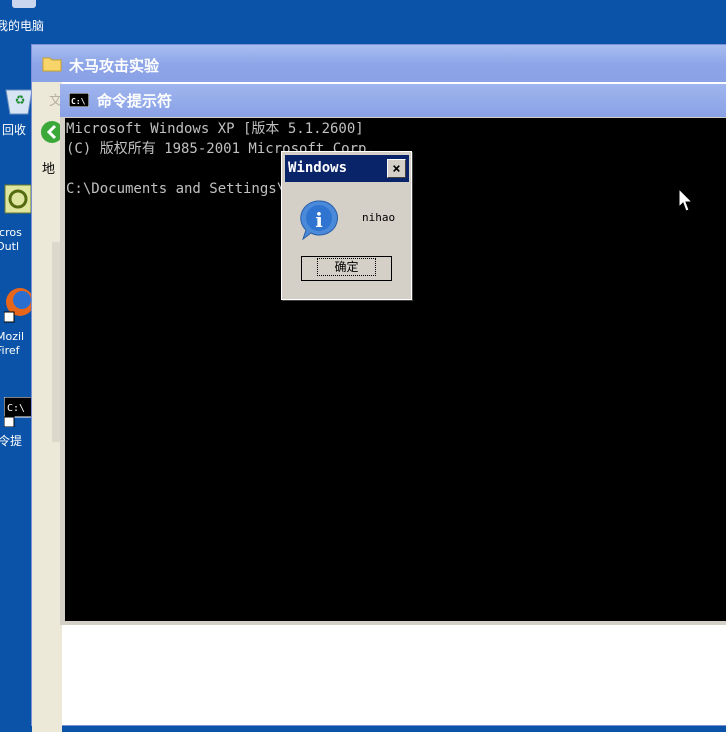  I want to click on outlook-icon, so click(18, 200).